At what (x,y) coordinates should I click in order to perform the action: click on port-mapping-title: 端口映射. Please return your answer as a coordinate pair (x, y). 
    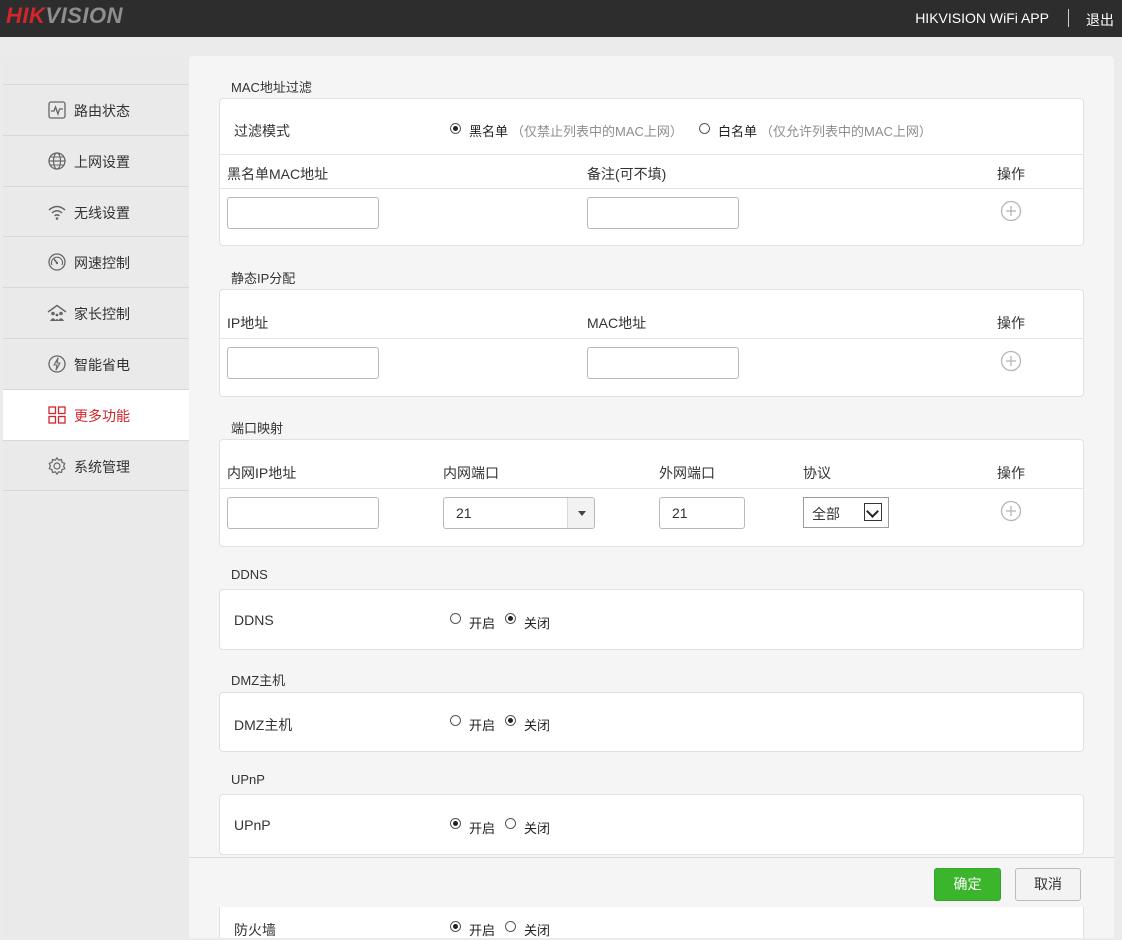
    Looking at the image, I should click on (257, 428).